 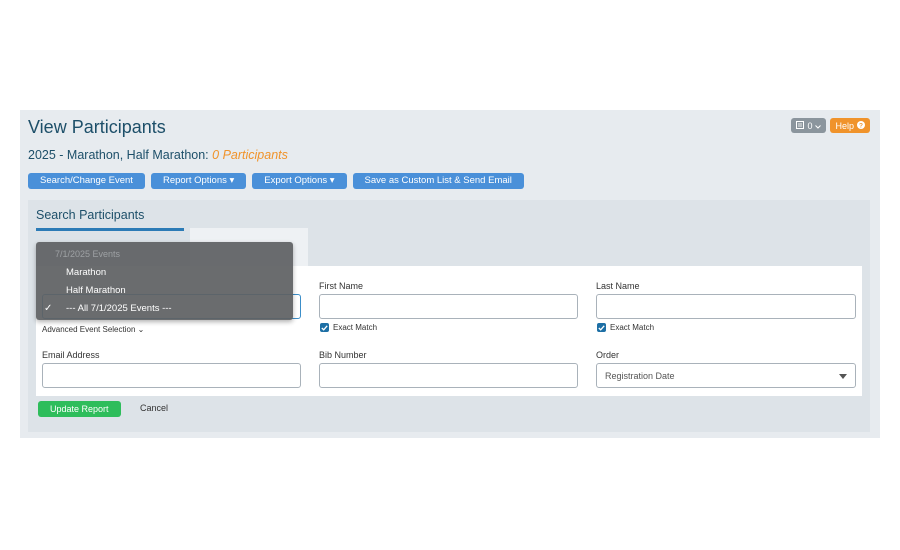 I want to click on export-options-label: Export Options, so click(x=296, y=180).